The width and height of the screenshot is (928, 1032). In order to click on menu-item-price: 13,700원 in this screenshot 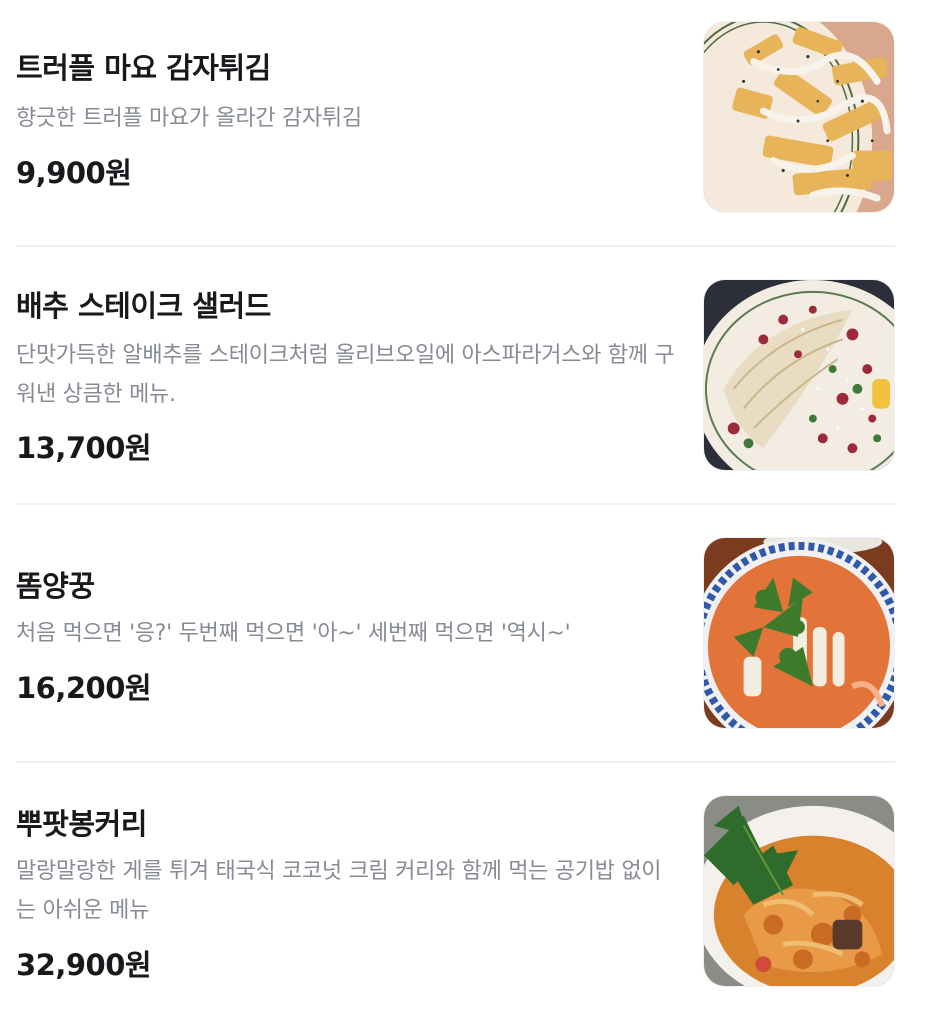, I will do `click(84, 448)`.